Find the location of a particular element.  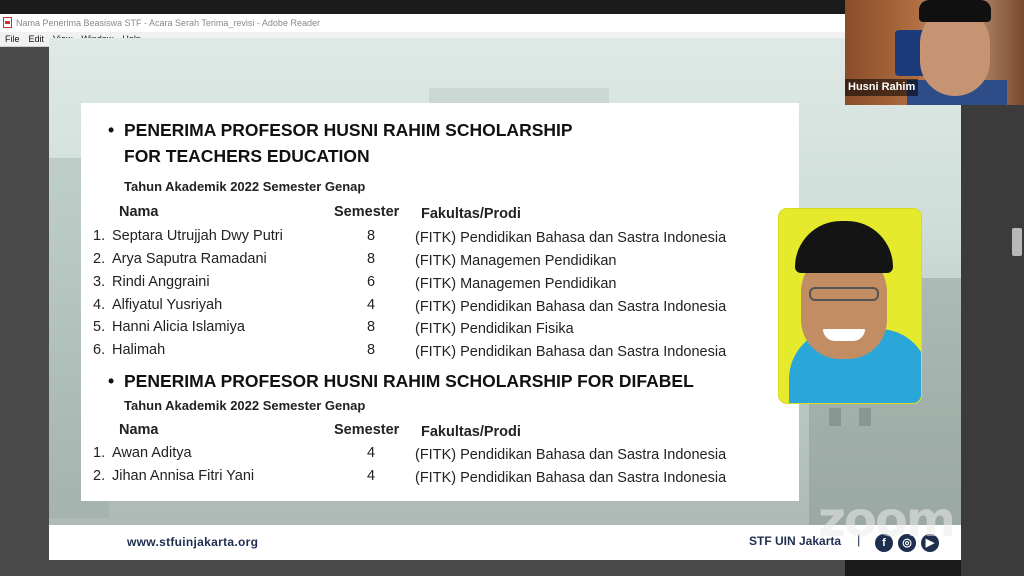

recipient-name: Halimah is located at coordinates (139, 350).